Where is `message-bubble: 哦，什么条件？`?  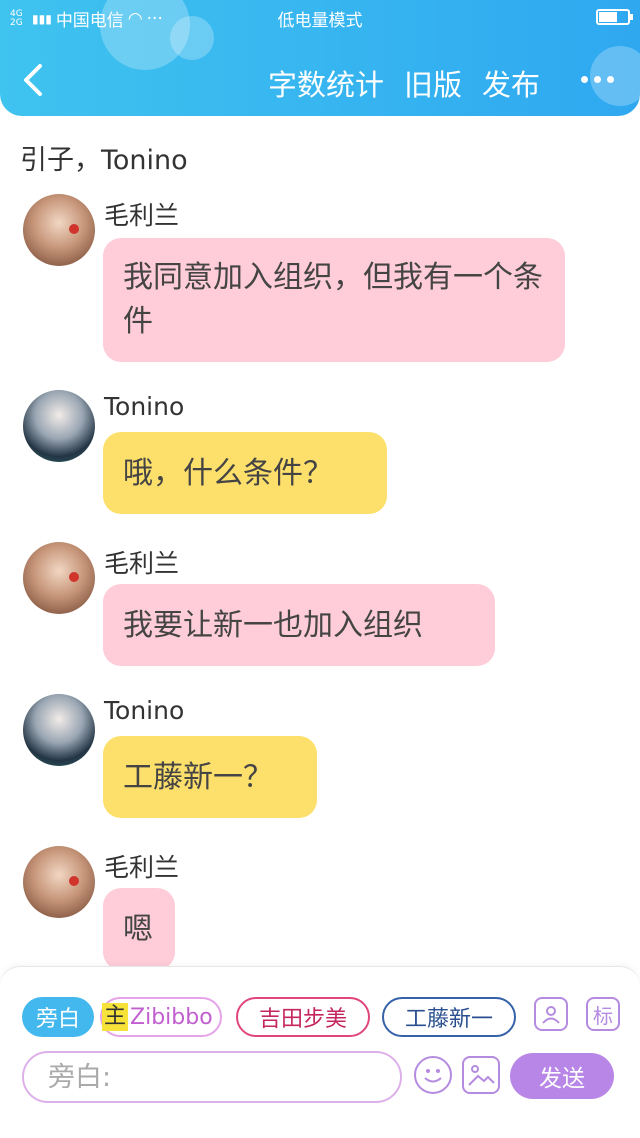 message-bubble: 哦，什么条件？ is located at coordinates (245, 473).